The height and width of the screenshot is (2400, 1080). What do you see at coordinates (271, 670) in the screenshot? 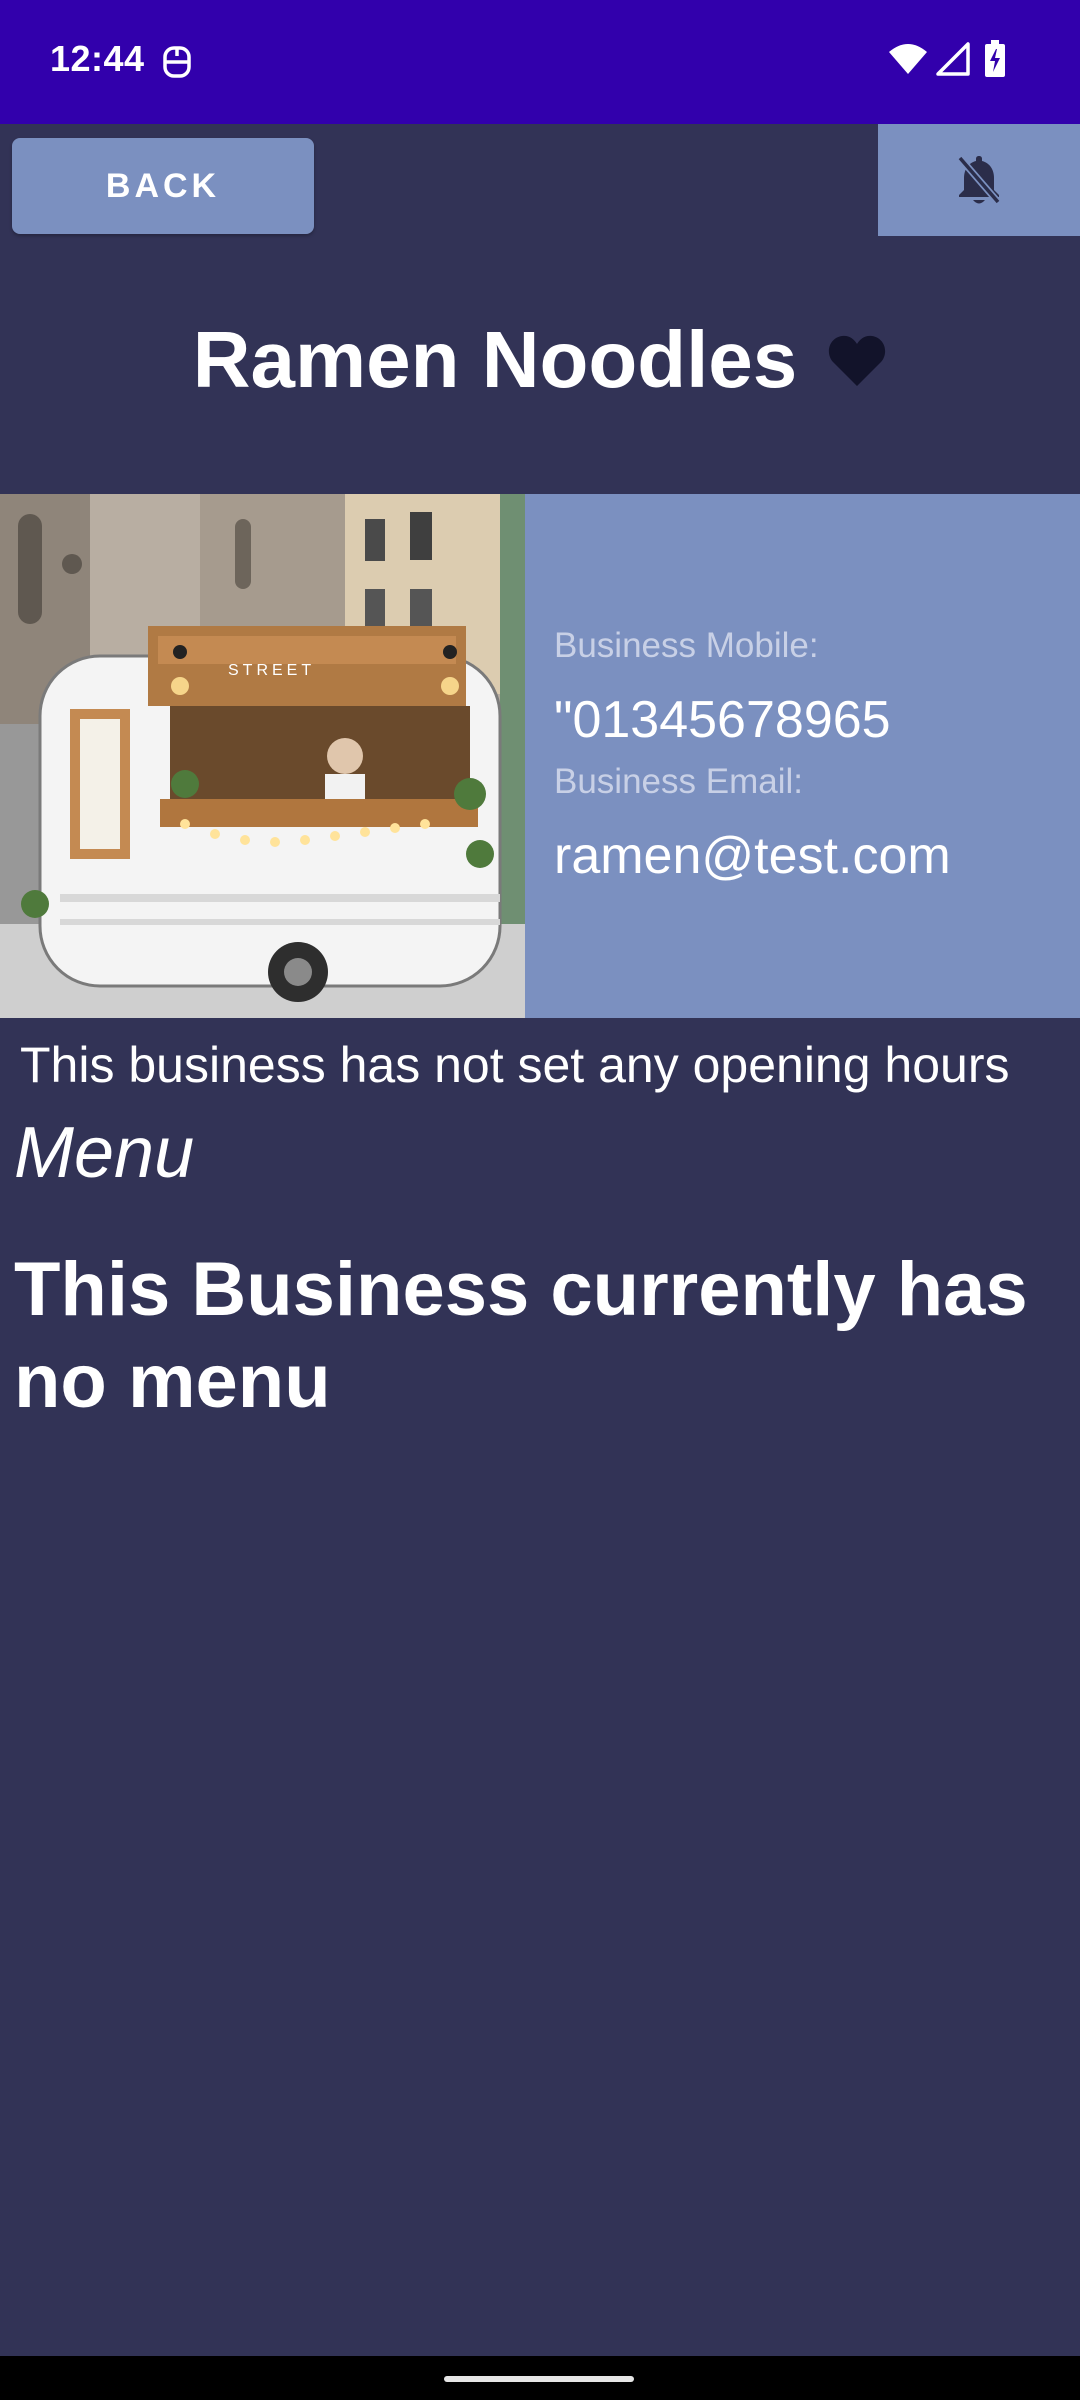
I see `svg-text: STREET` at bounding box center [271, 670].